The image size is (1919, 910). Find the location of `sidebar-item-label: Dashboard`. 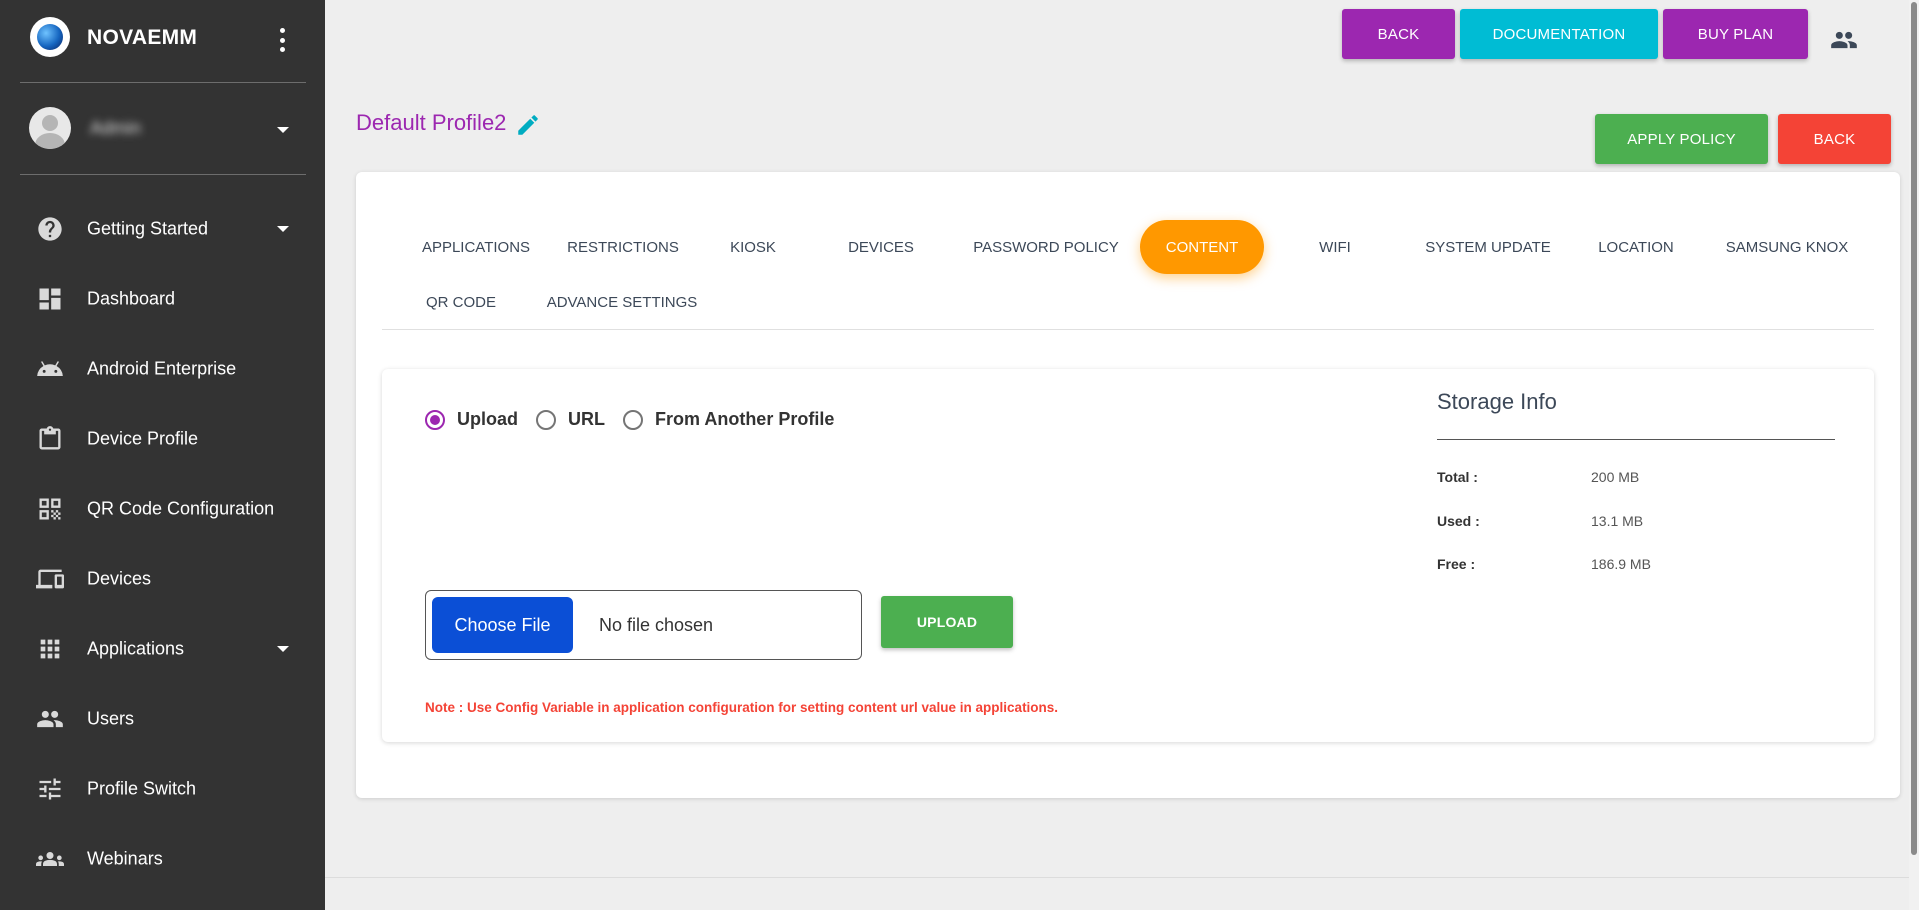

sidebar-item-label: Dashboard is located at coordinates (131, 298).